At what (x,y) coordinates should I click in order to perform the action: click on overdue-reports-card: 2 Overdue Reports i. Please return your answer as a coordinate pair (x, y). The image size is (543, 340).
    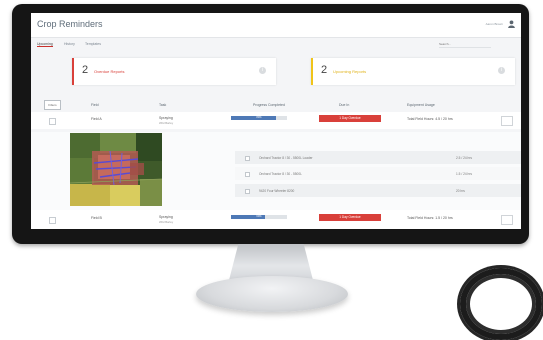
    Looking at the image, I should click on (174, 71).